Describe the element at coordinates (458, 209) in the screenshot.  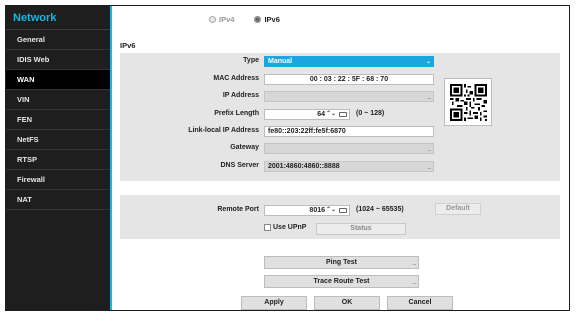
I see `default-button: Default` at that location.